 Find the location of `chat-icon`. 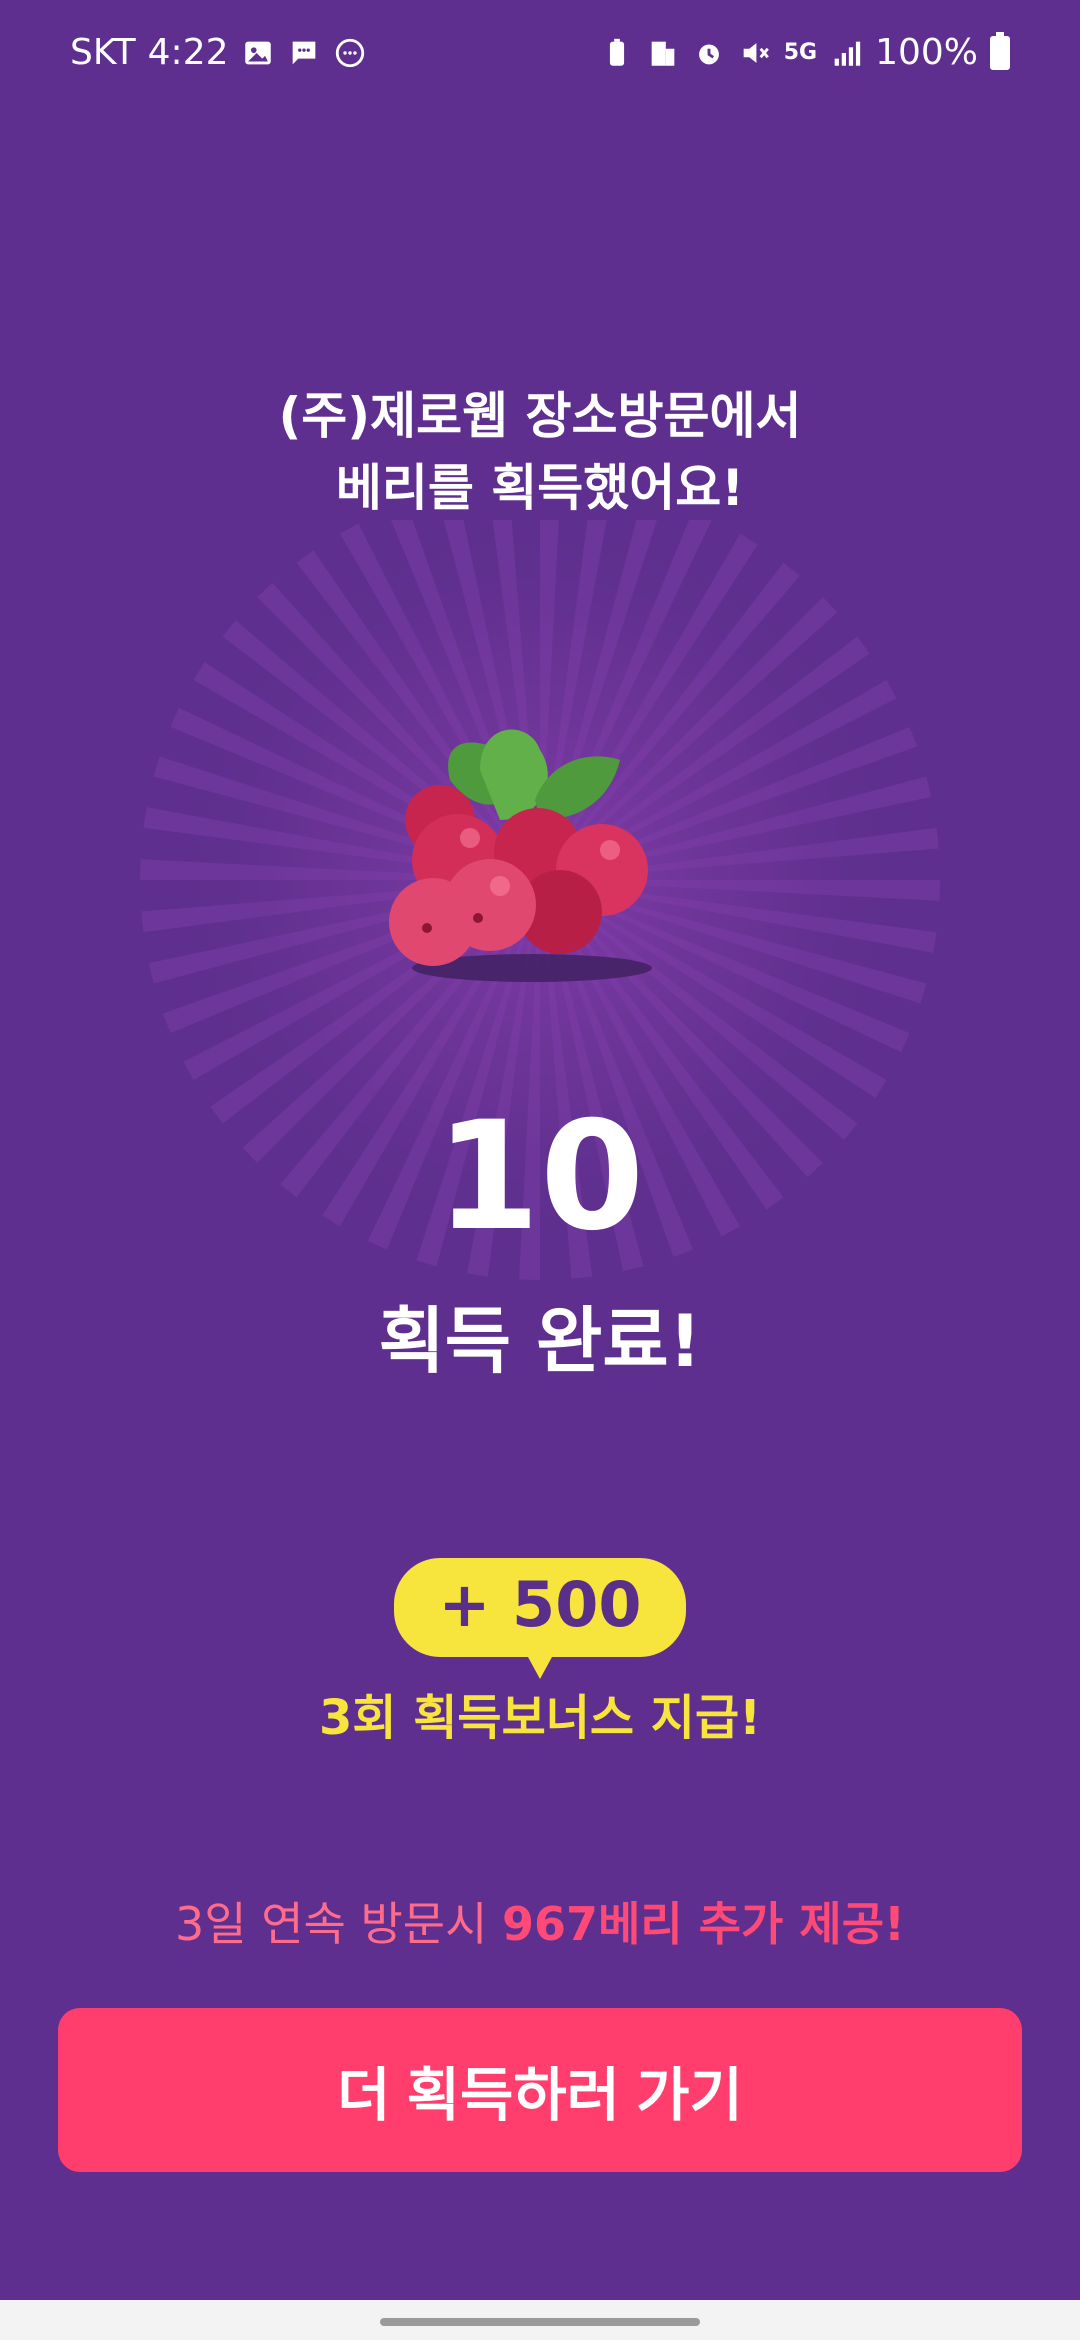

chat-icon is located at coordinates (349, 52).